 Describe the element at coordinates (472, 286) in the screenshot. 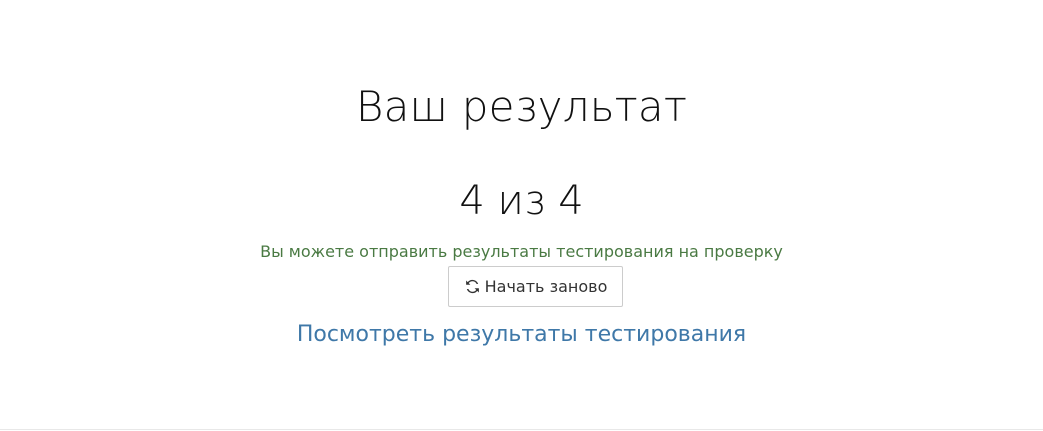

I see `refresh-icon` at that location.